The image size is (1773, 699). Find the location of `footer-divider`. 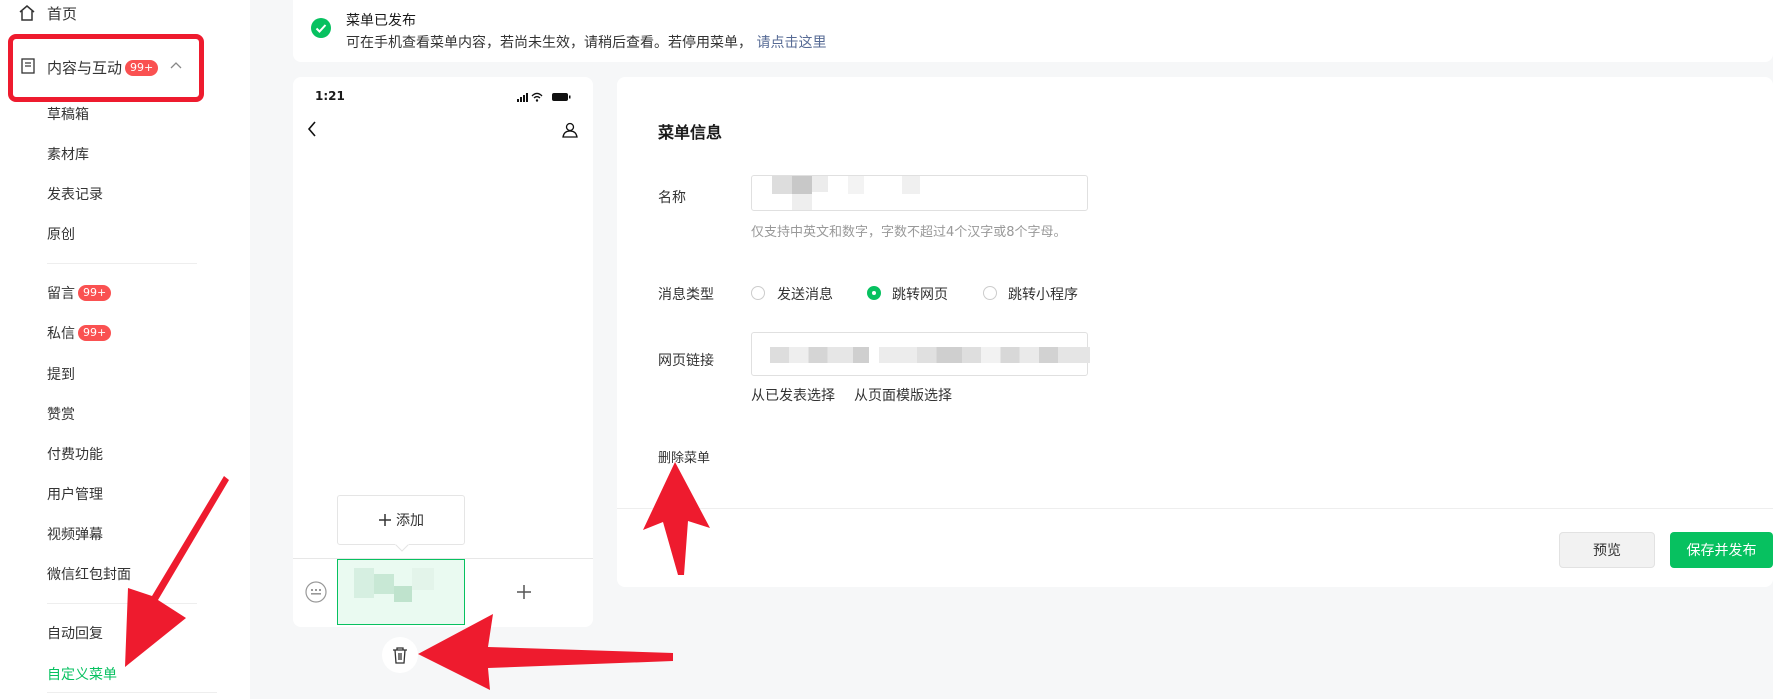

footer-divider is located at coordinates (1195, 508).